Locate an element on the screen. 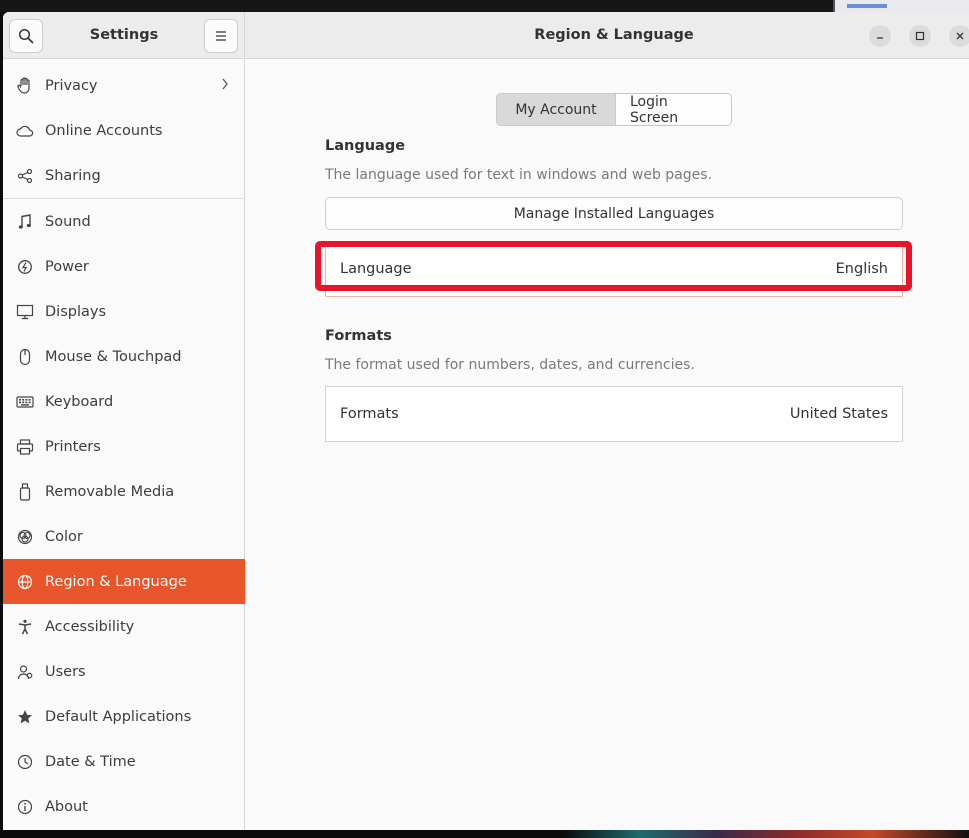 This screenshot has width=969, height=838. desktop-window-thumbnail is located at coordinates (901, 6).